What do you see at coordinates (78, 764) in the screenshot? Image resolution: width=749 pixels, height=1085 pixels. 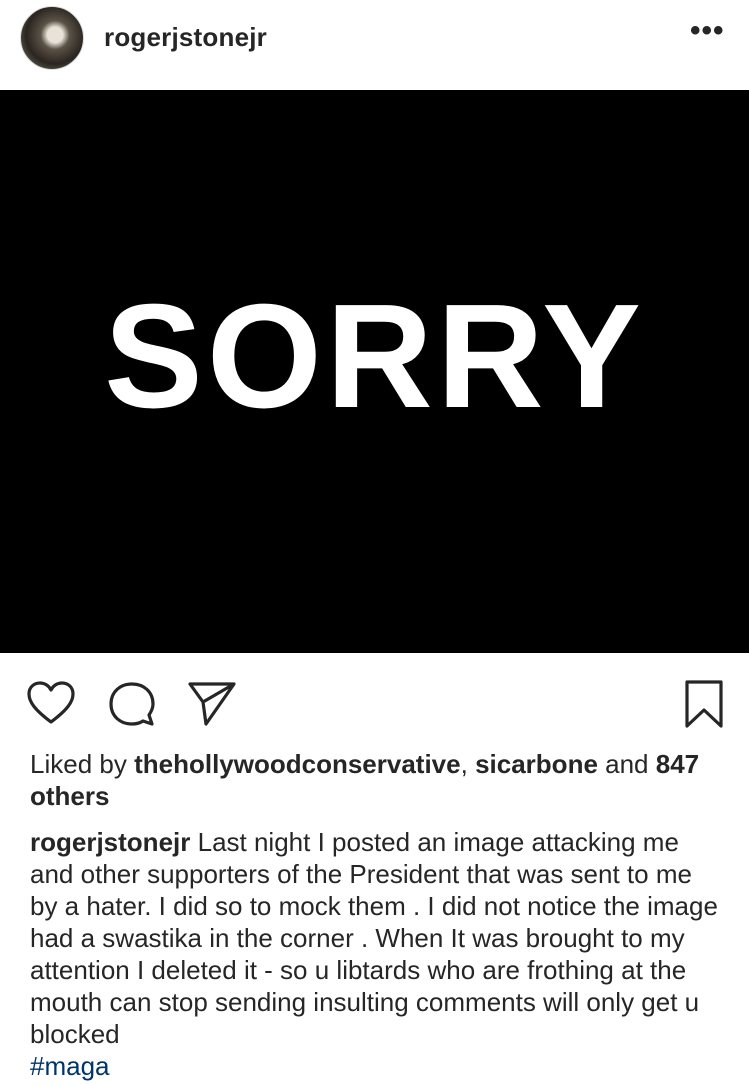 I see `likes-prefix: Liked by` at bounding box center [78, 764].